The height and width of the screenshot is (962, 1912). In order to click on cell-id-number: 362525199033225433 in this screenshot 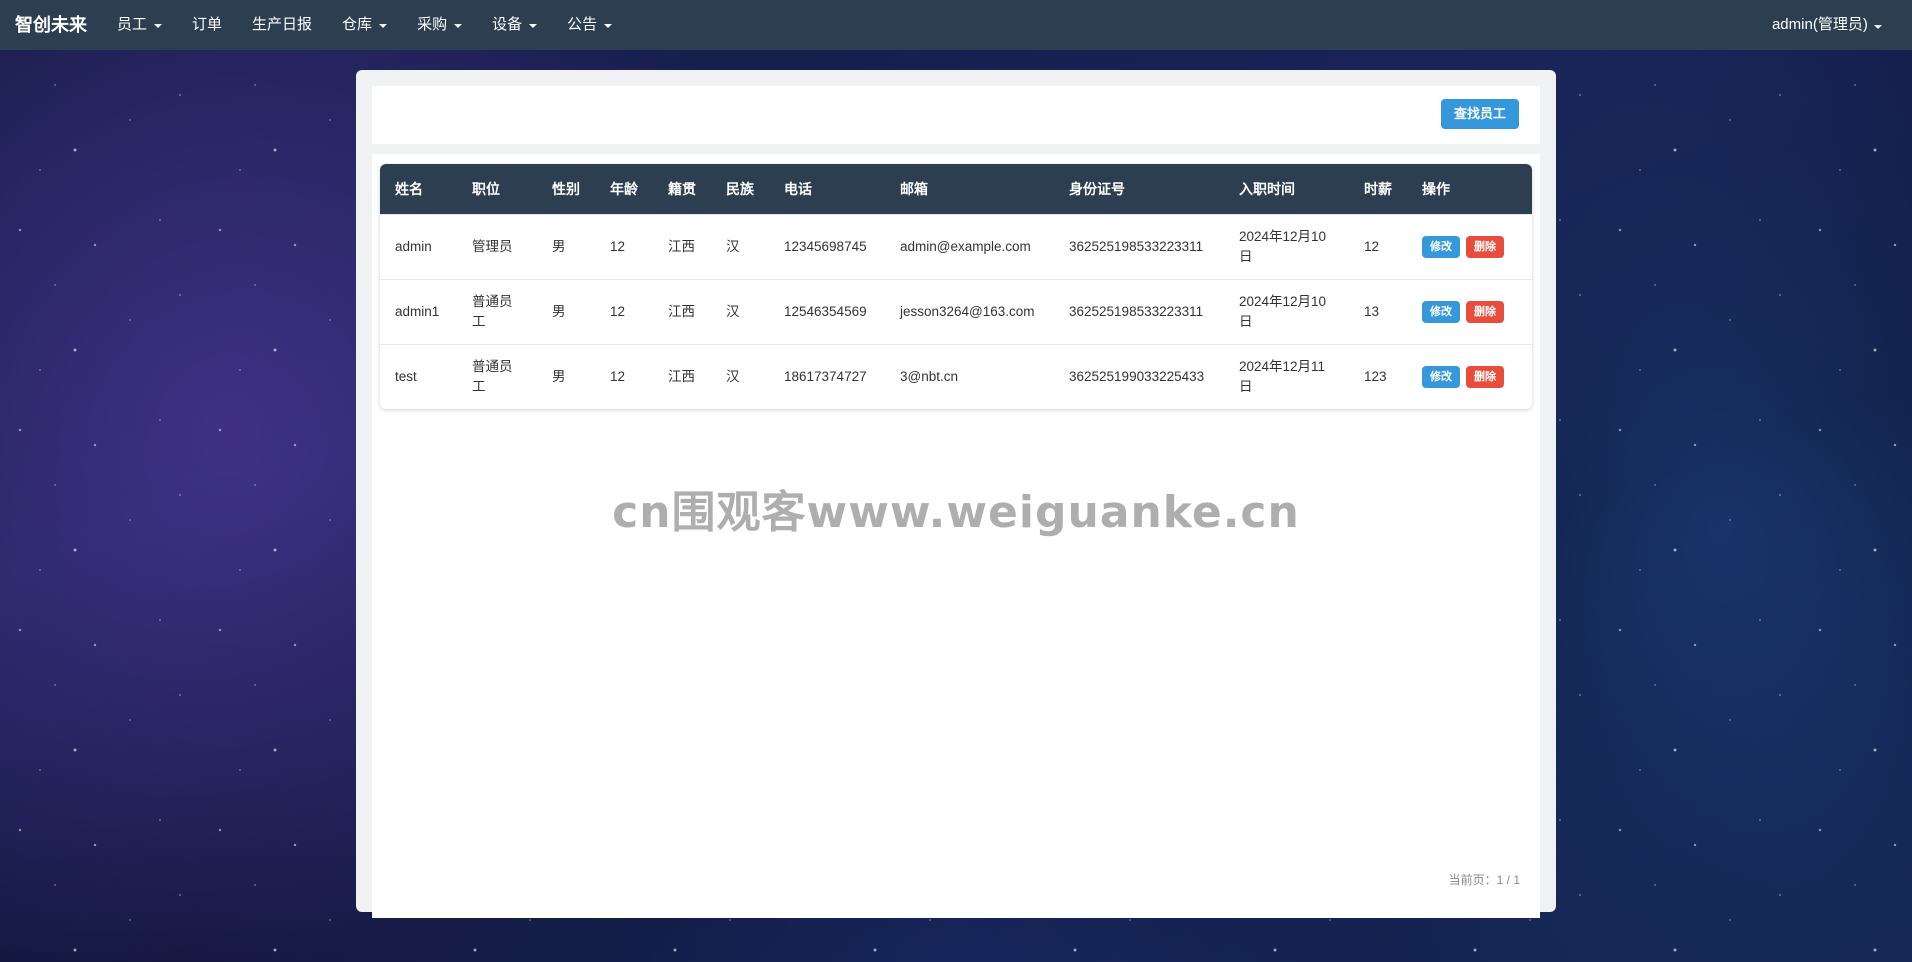, I will do `click(1139, 376)`.